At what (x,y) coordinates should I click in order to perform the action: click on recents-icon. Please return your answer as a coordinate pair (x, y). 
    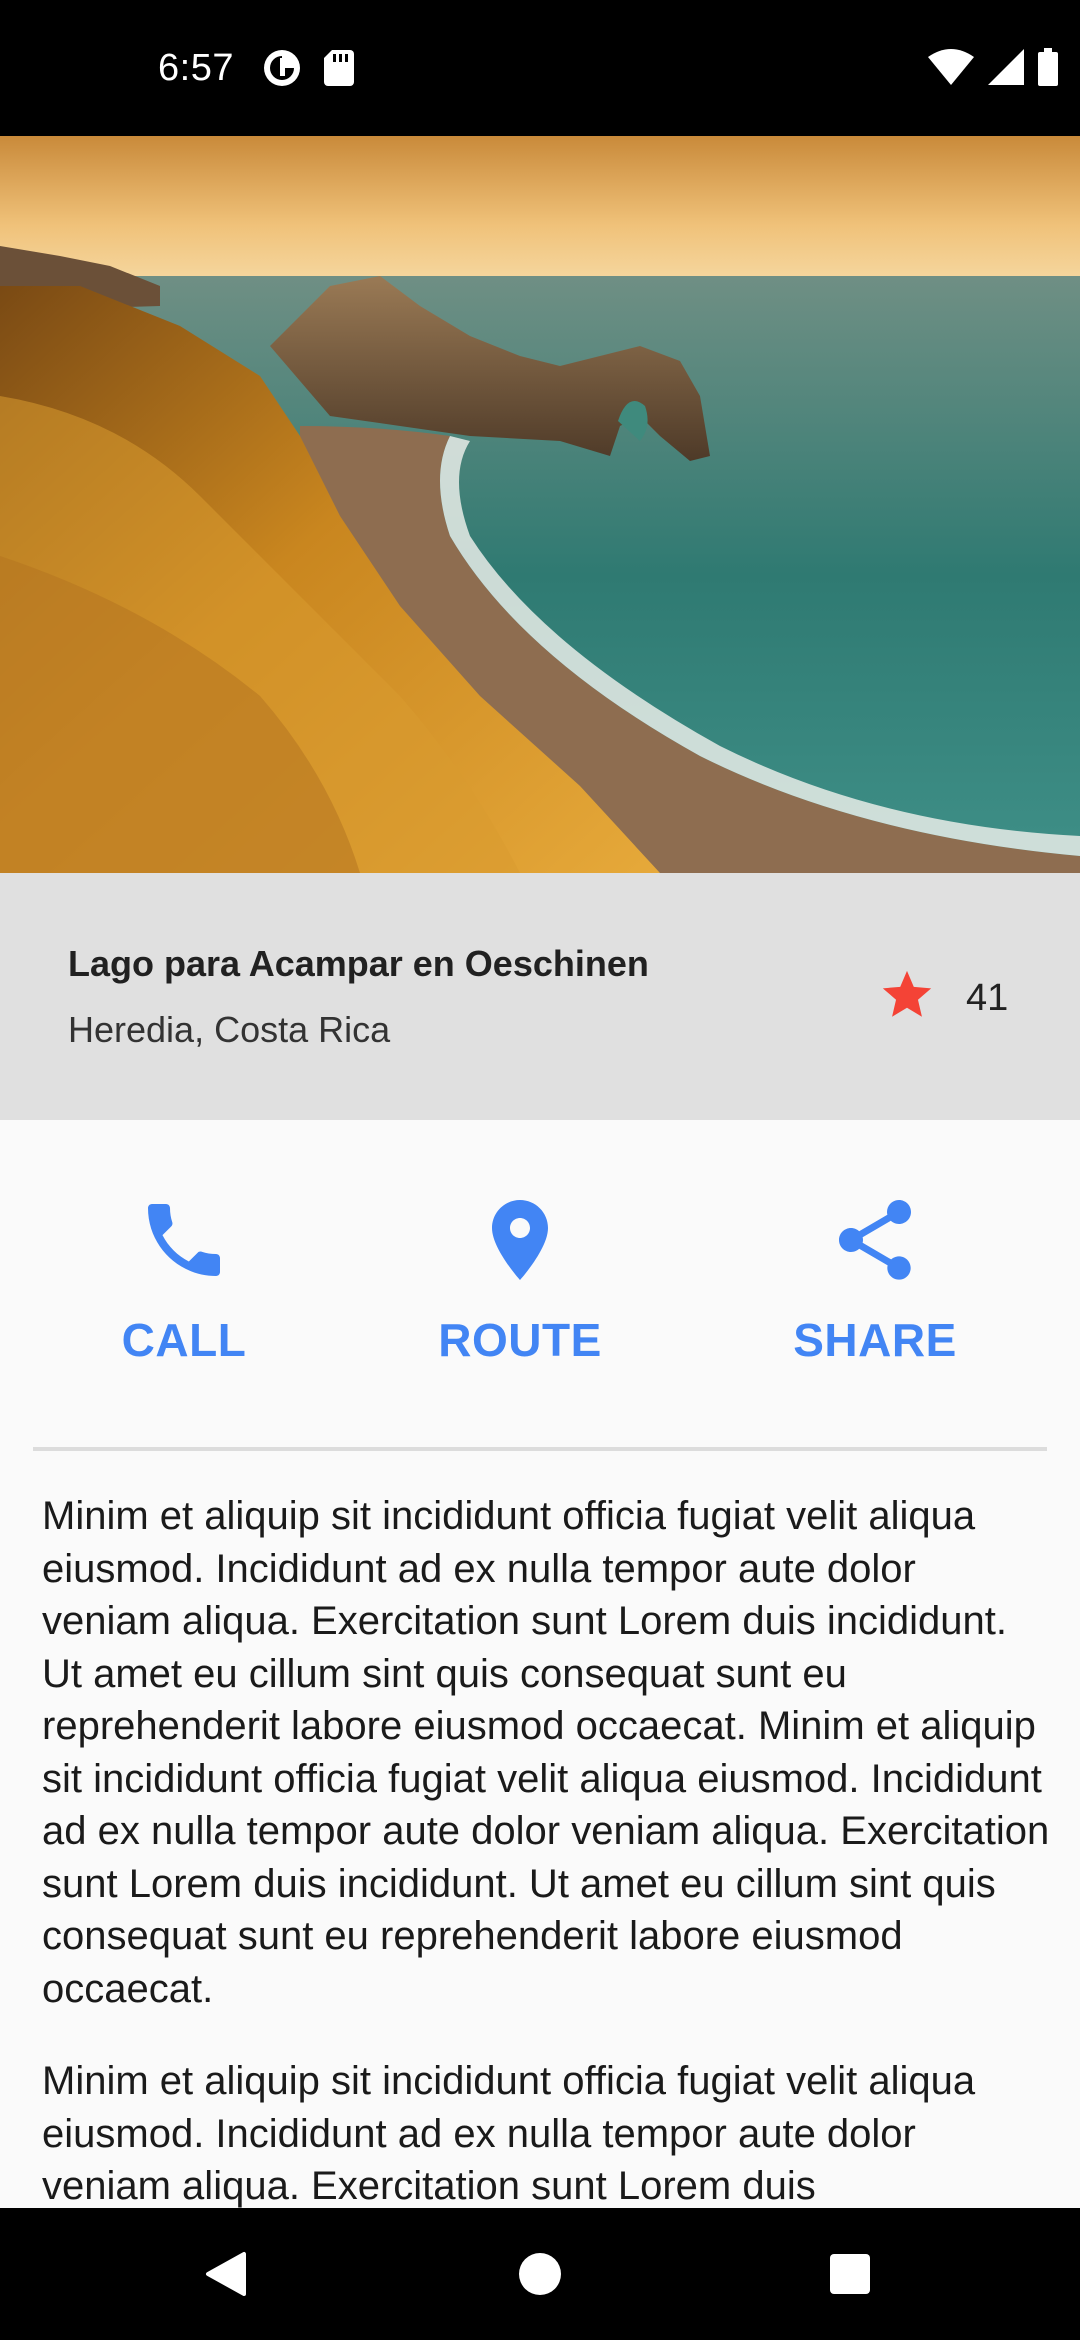
    Looking at the image, I should click on (850, 2274).